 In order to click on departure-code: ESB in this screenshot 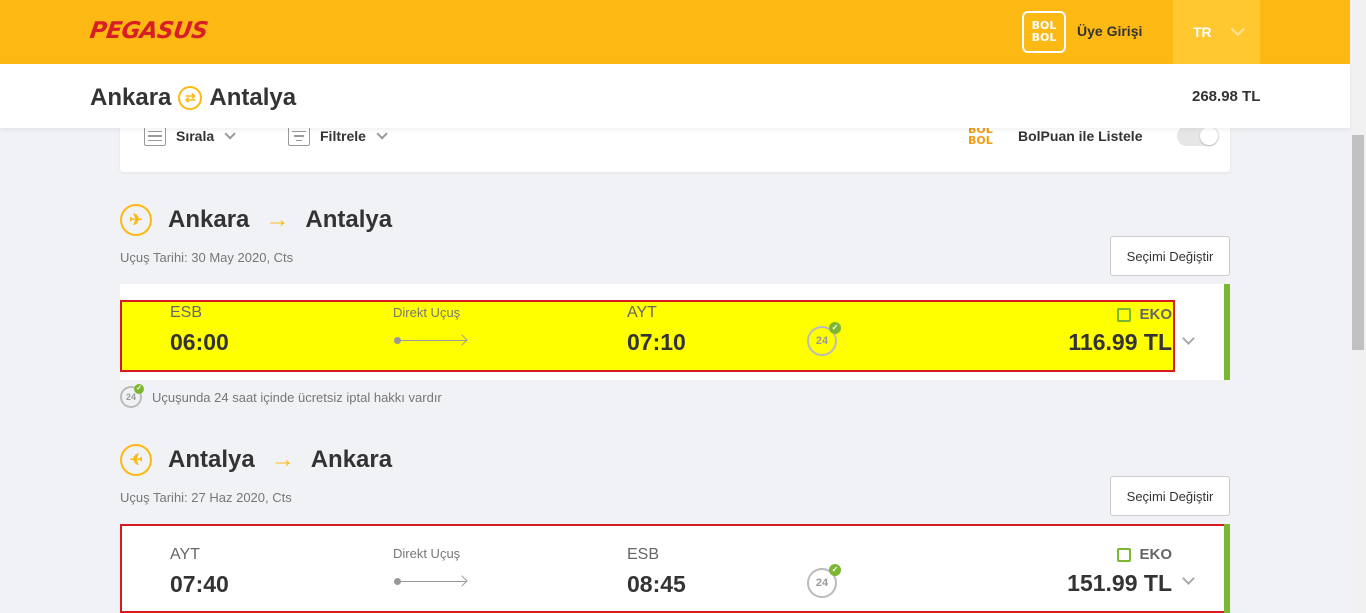, I will do `click(186, 312)`.